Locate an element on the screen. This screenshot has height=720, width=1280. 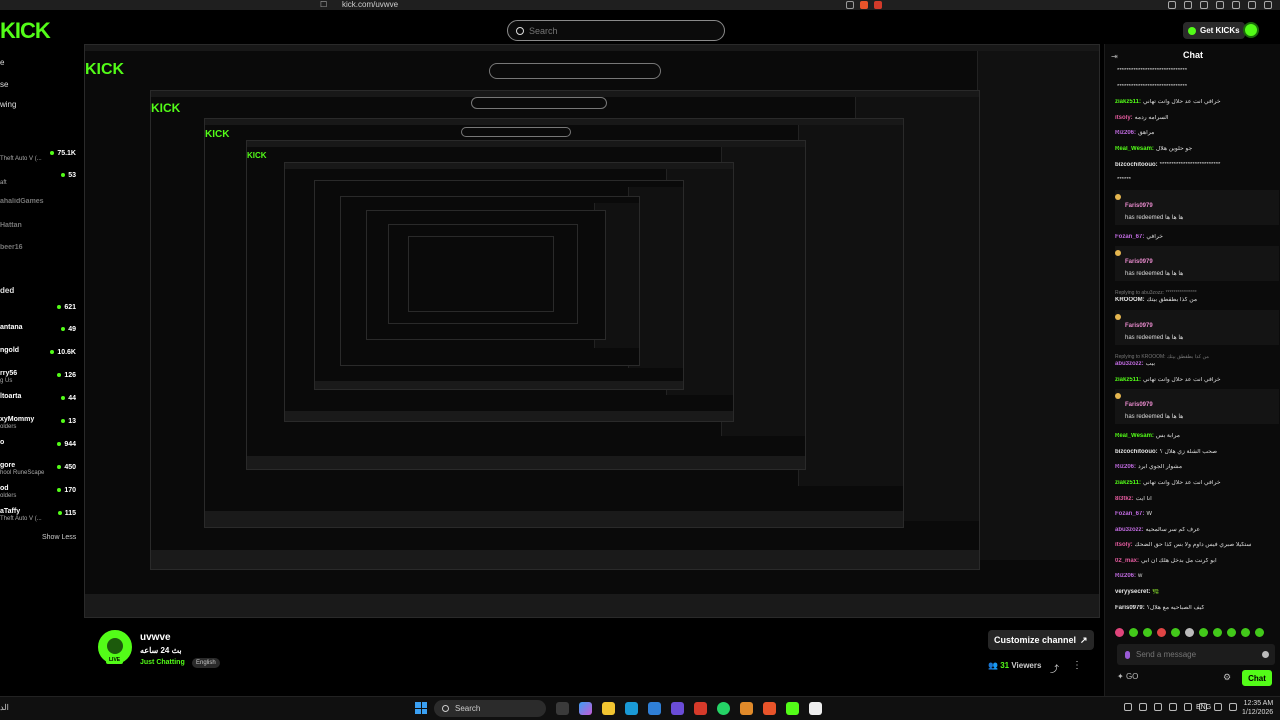
tray-chevron-icon is located at coordinates (1128, 707).